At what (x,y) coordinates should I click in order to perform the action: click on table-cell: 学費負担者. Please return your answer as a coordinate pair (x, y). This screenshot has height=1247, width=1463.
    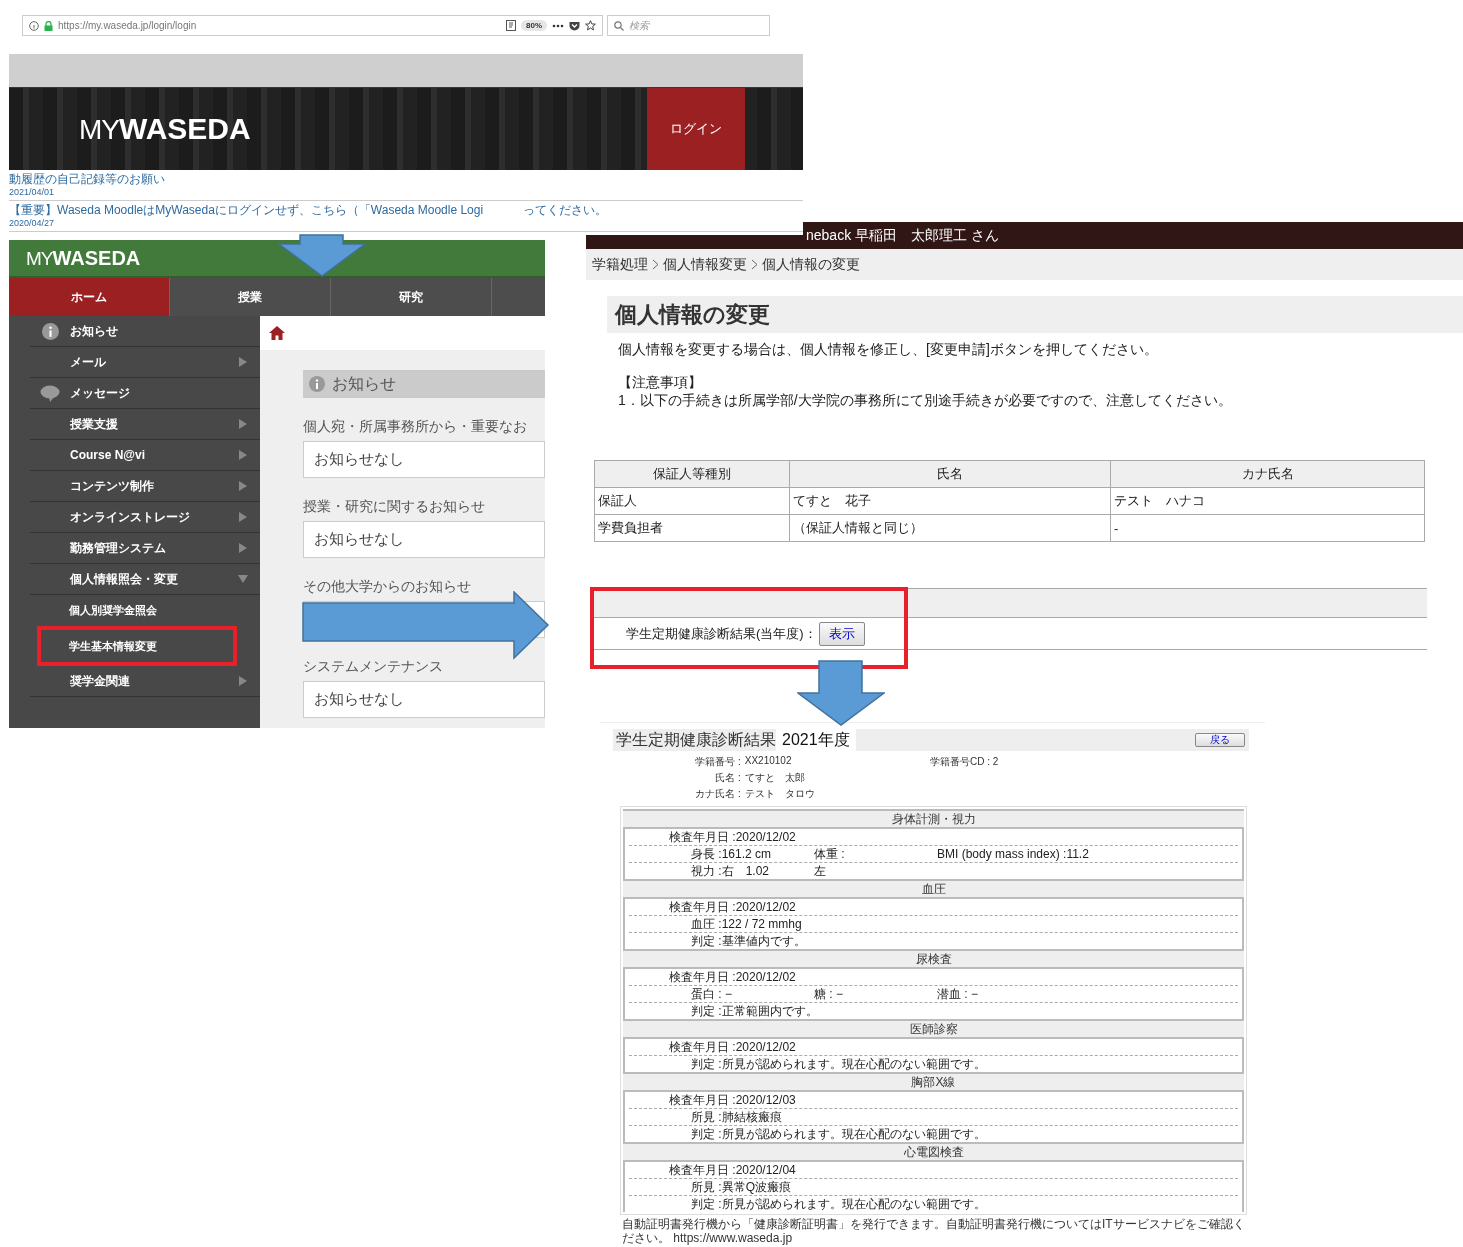
    Looking at the image, I should click on (692, 528).